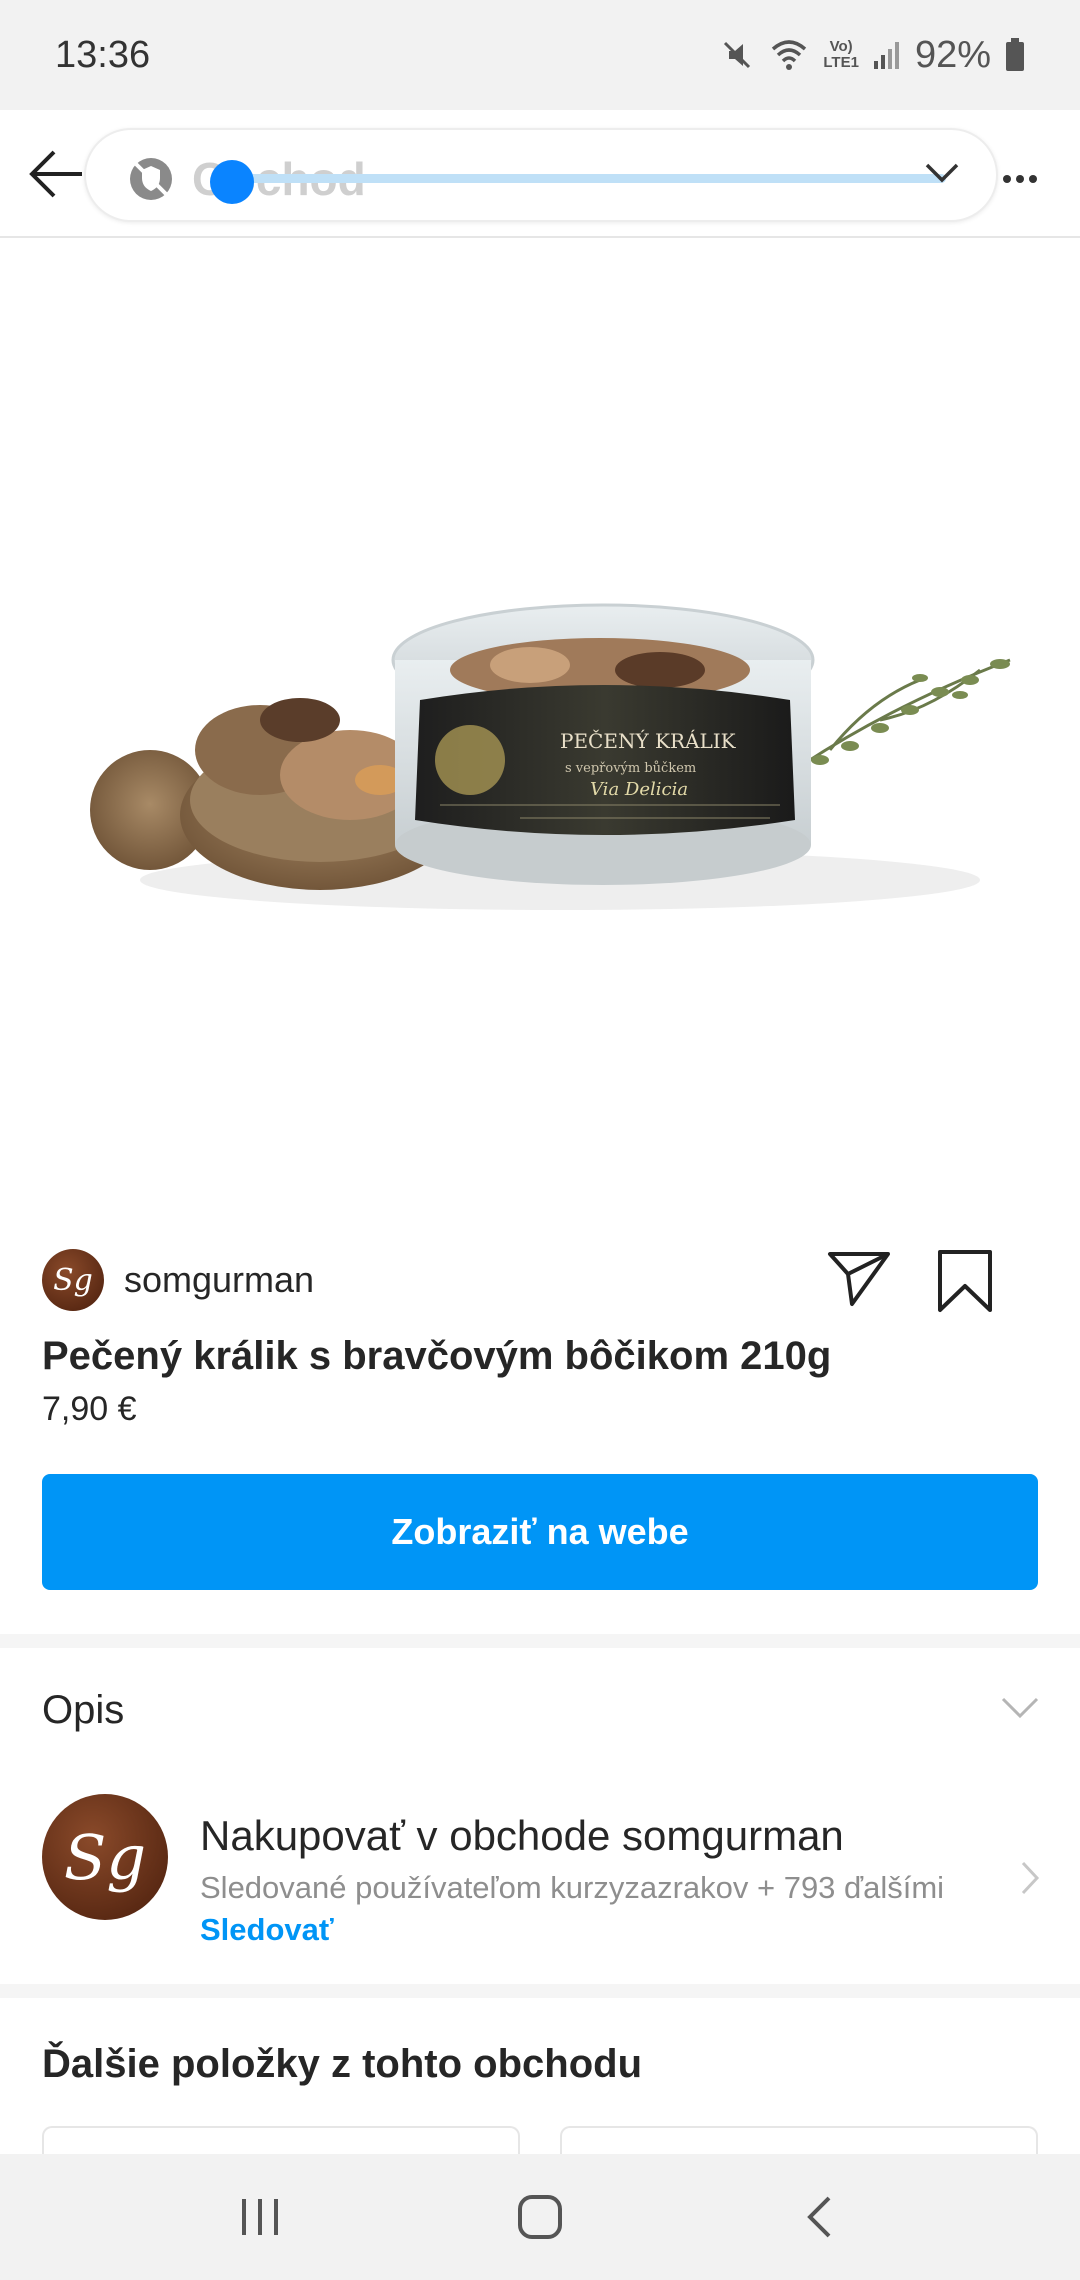 The image size is (1080, 2280). I want to click on description-row: Opis, so click(540, 1708).